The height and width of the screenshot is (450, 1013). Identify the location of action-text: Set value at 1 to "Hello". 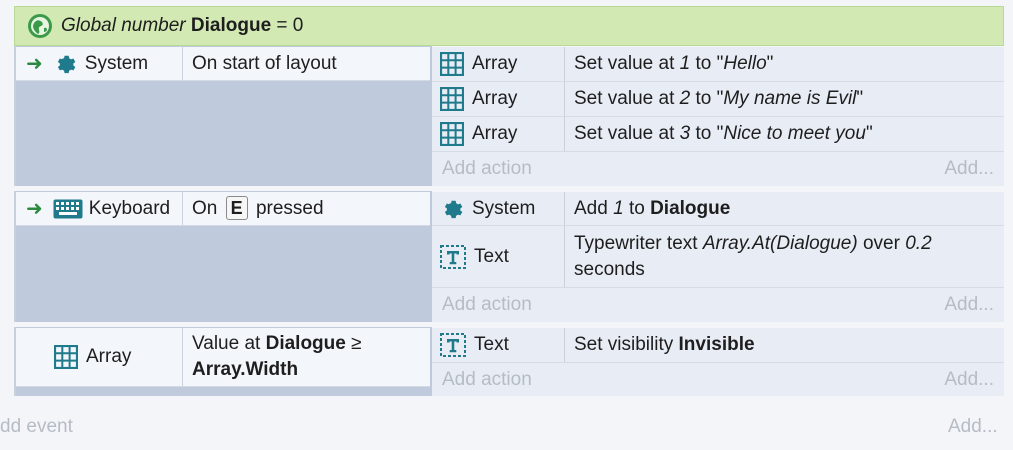
(674, 63).